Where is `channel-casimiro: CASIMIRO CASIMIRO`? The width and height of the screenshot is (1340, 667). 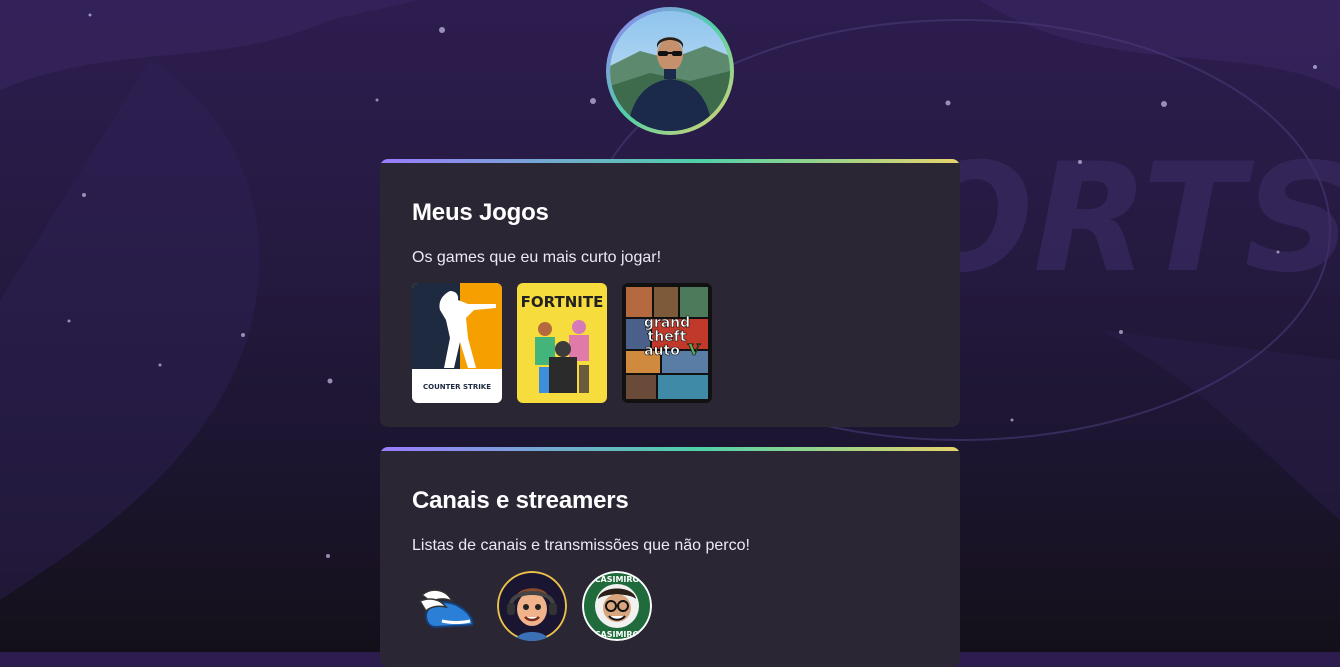 channel-casimiro: CASIMIRO CASIMIRO is located at coordinates (617, 606).